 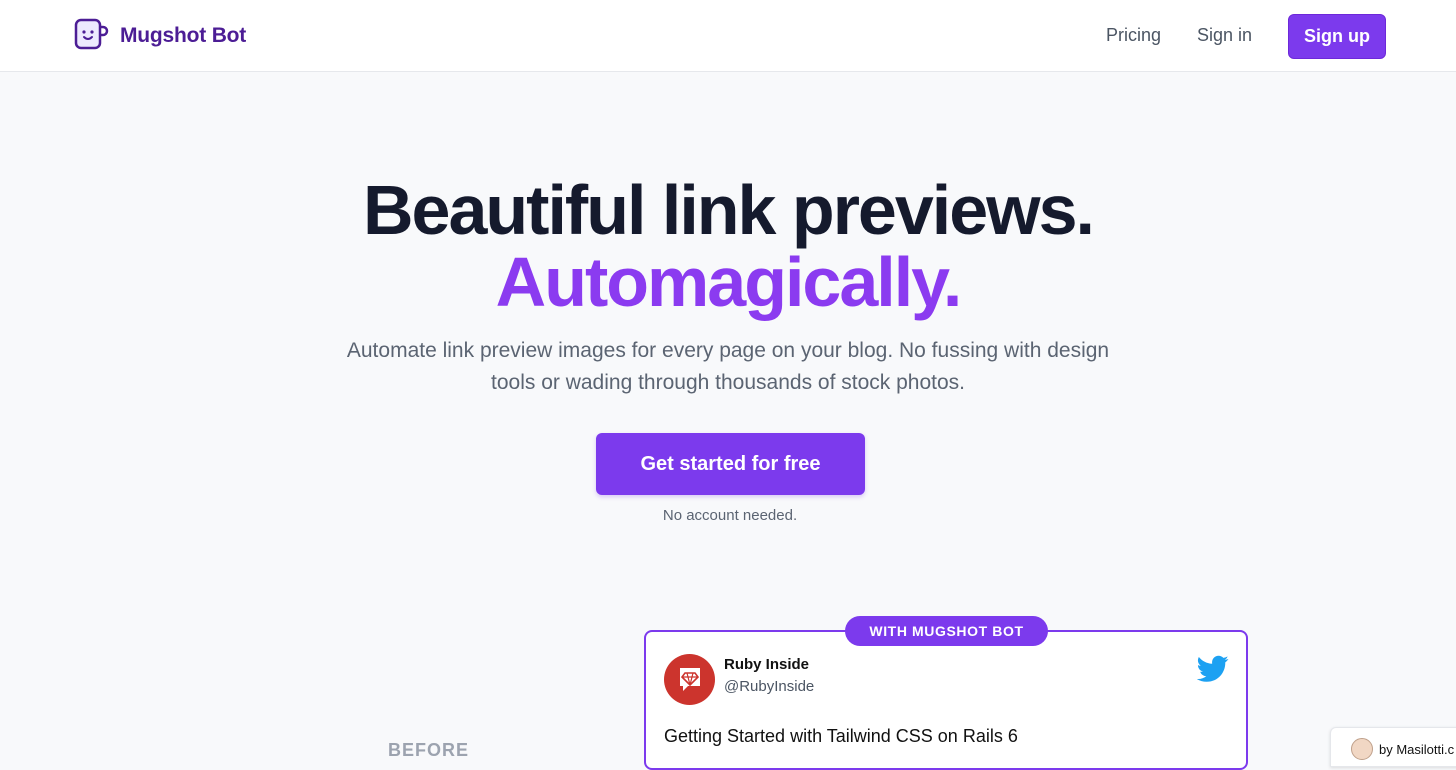 What do you see at coordinates (1212, 669) in the screenshot?
I see `twitter-bird-icon` at bounding box center [1212, 669].